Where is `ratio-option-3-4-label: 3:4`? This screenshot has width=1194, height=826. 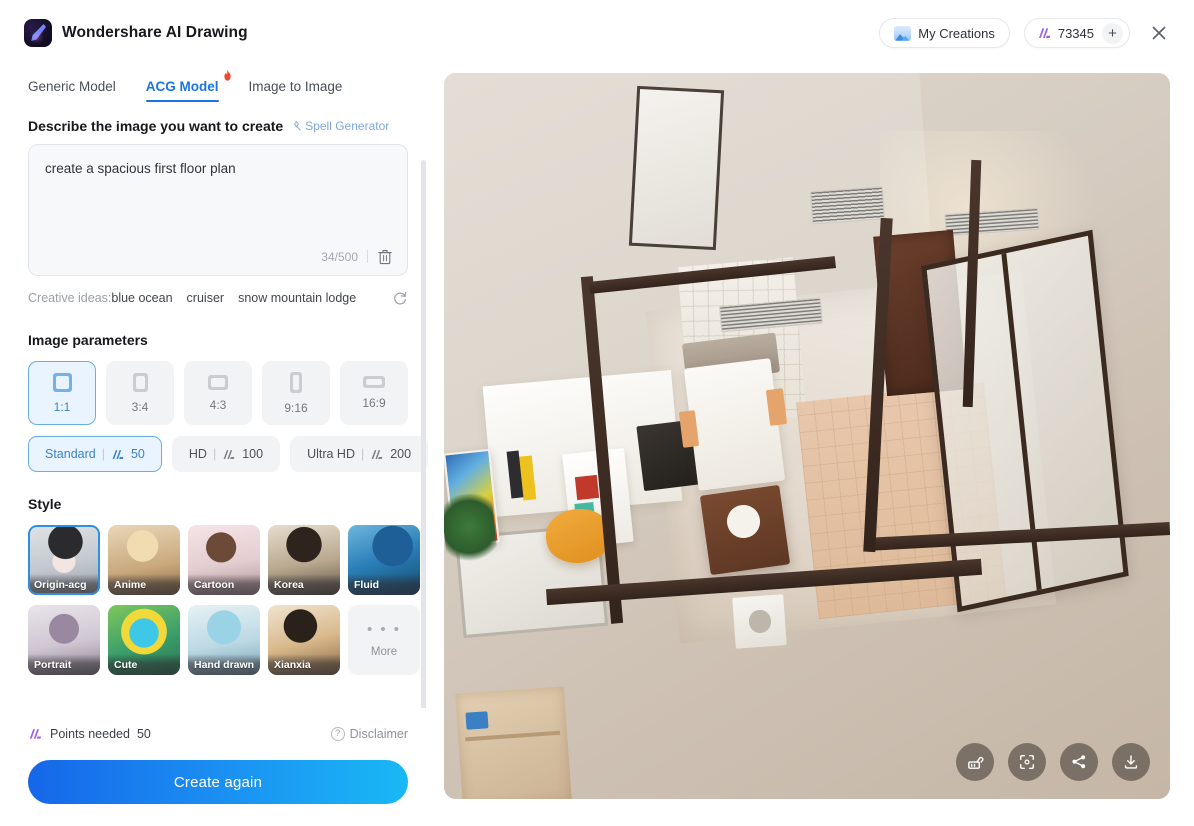 ratio-option-3-4-label: 3:4 is located at coordinates (140, 406).